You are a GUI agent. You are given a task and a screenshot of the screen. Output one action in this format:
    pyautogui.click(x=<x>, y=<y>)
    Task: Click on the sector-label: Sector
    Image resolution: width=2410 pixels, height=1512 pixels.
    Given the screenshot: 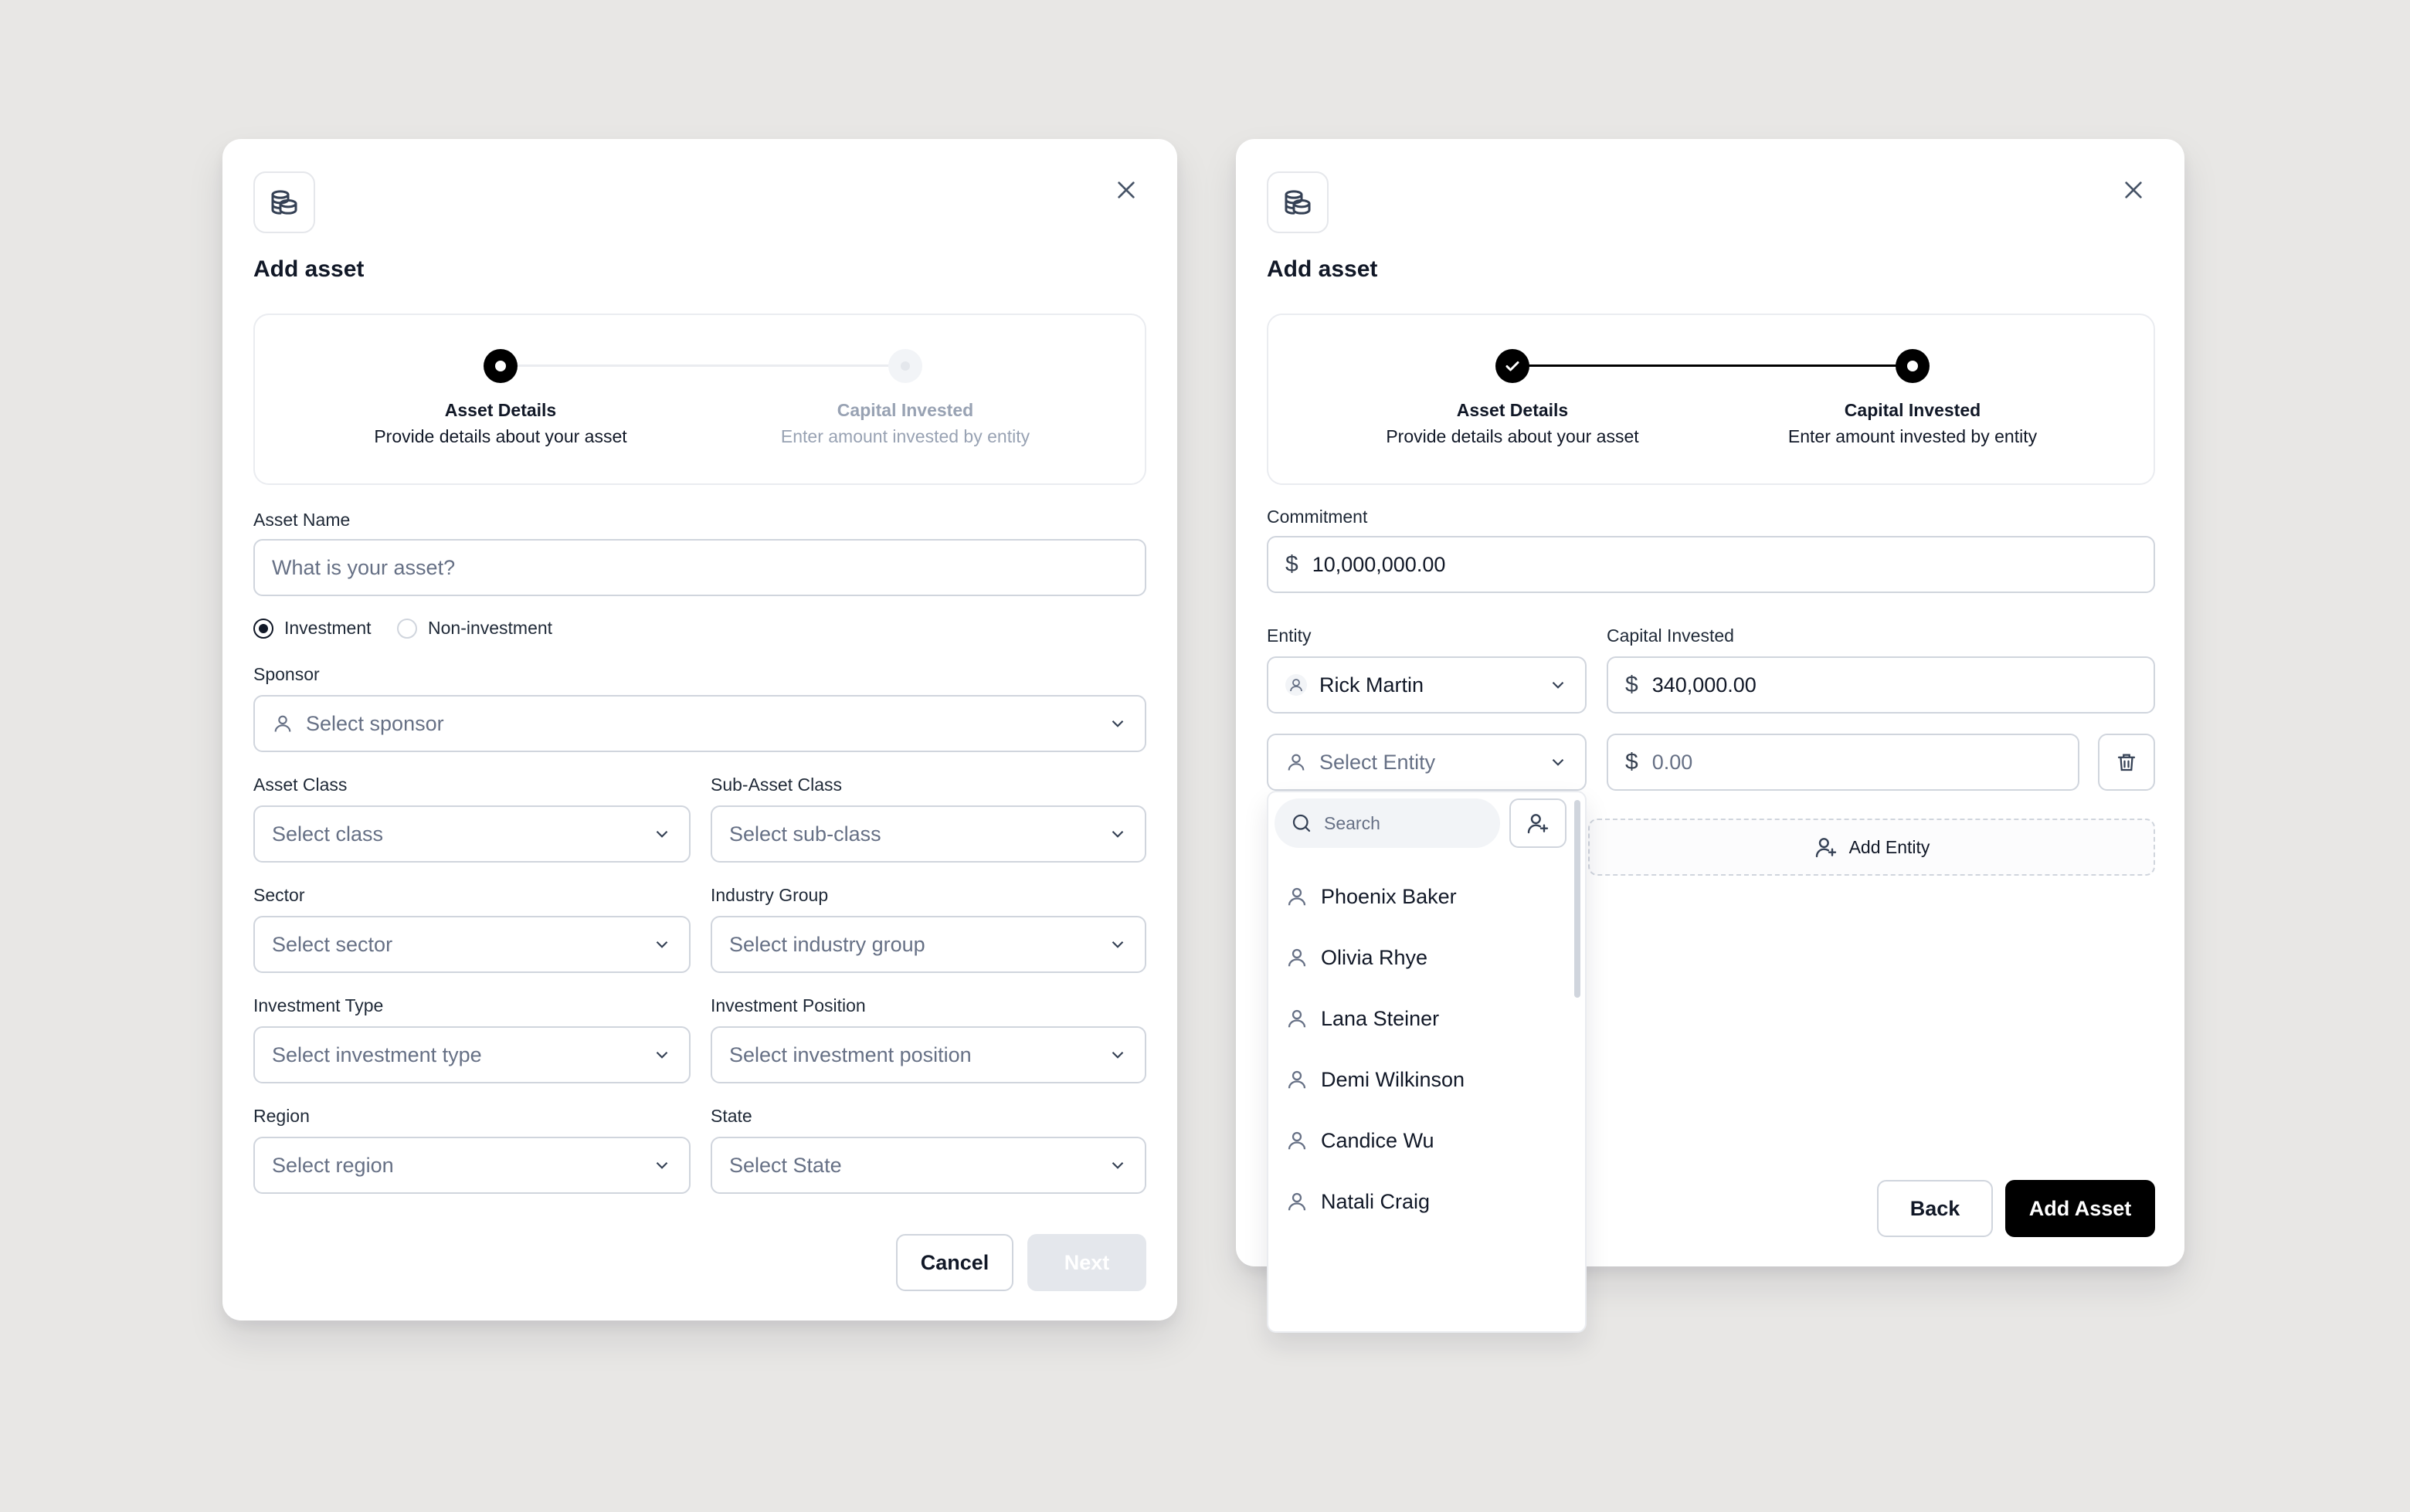 What is the action you would take?
    pyautogui.click(x=279, y=895)
    